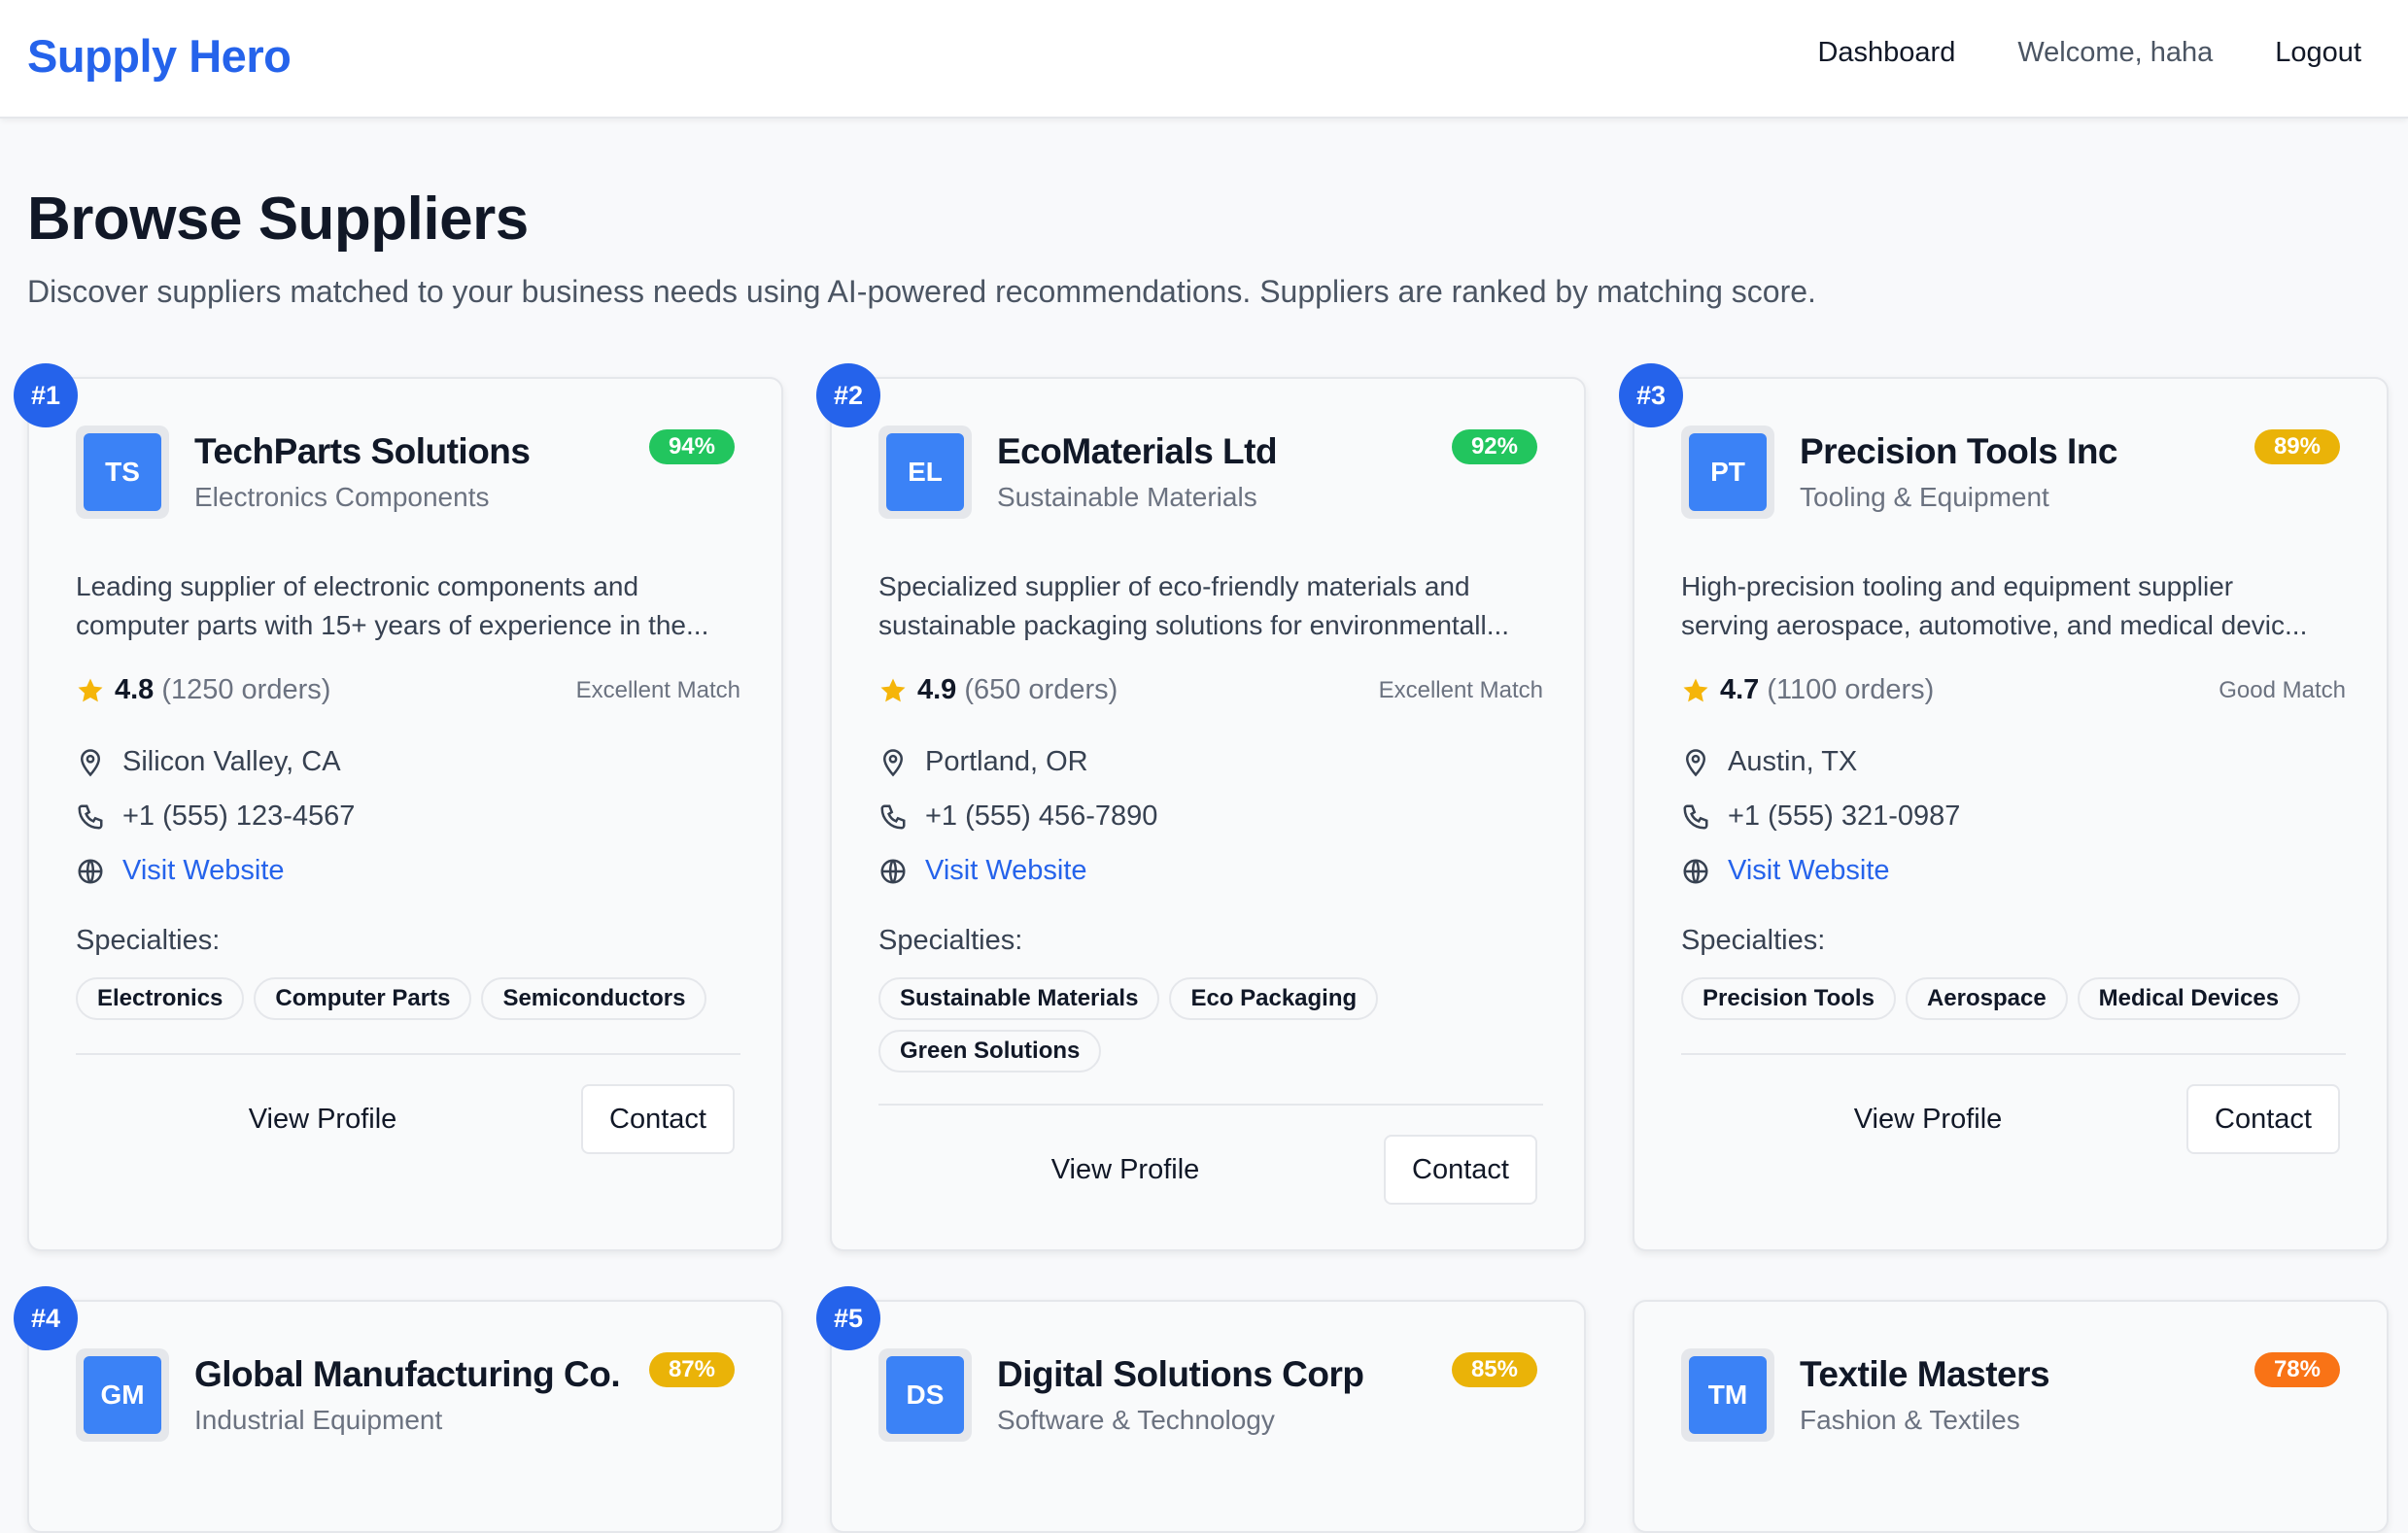 The width and height of the screenshot is (2408, 1533). What do you see at coordinates (1925, 1375) in the screenshot?
I see `supplier-name: Textile Masters` at bounding box center [1925, 1375].